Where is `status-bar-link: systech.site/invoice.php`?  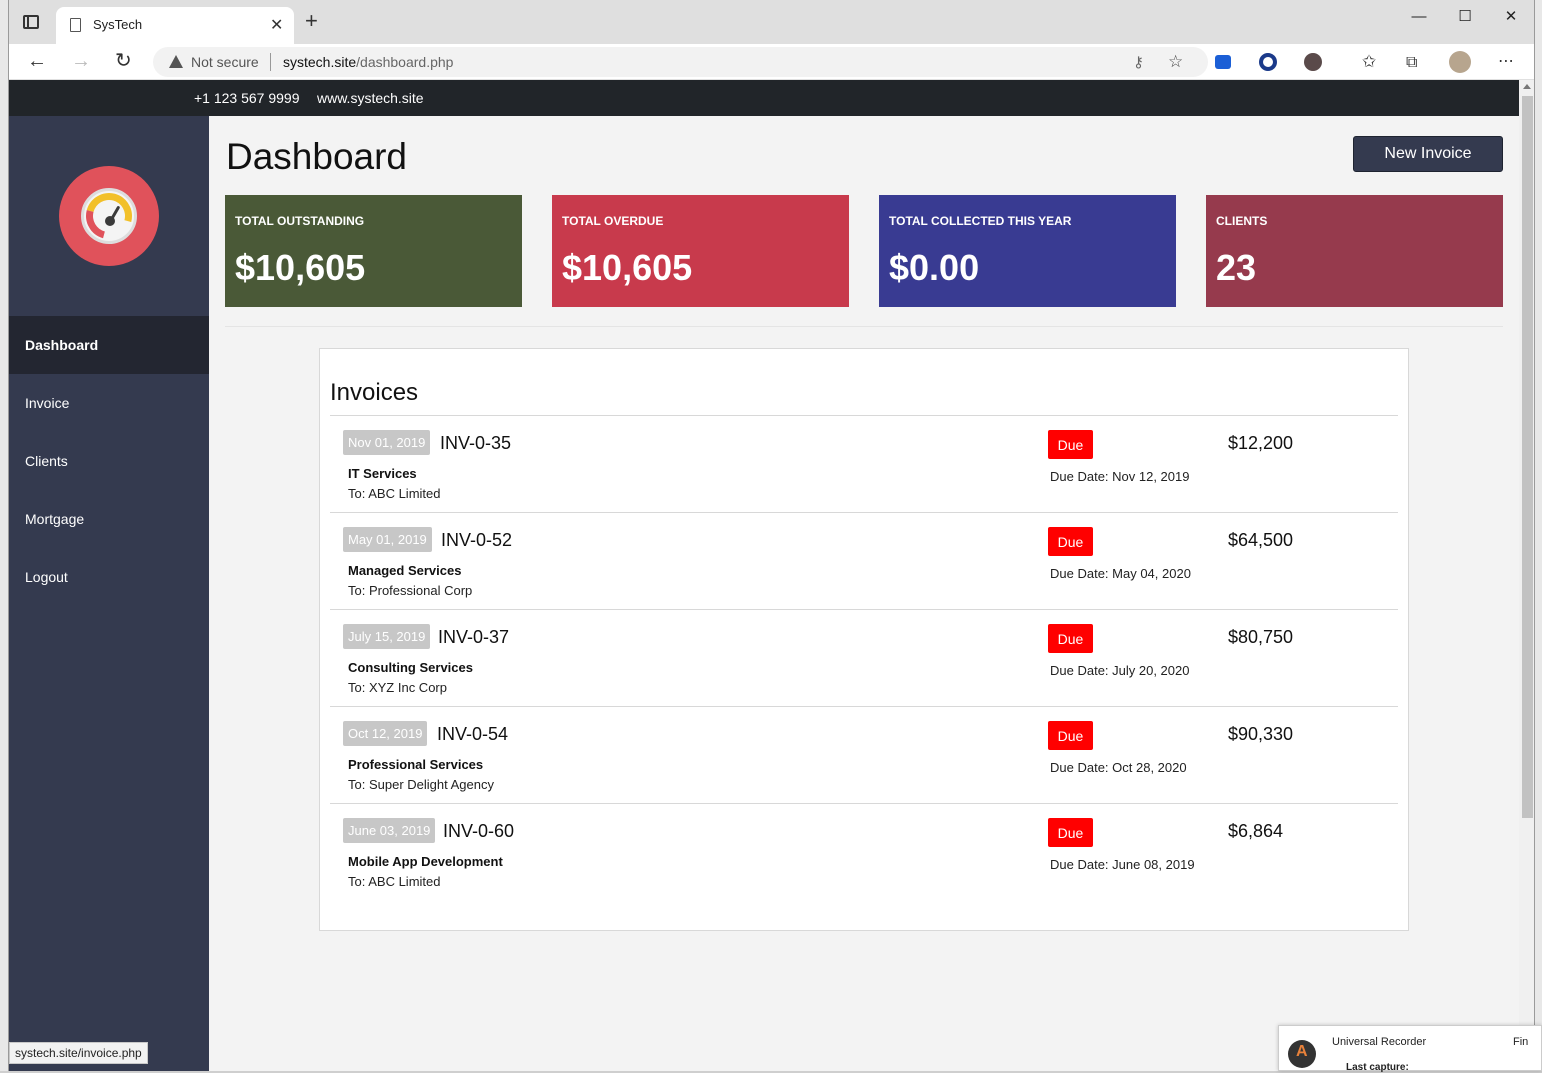 status-bar-link: systech.site/invoice.php is located at coordinates (78, 1053).